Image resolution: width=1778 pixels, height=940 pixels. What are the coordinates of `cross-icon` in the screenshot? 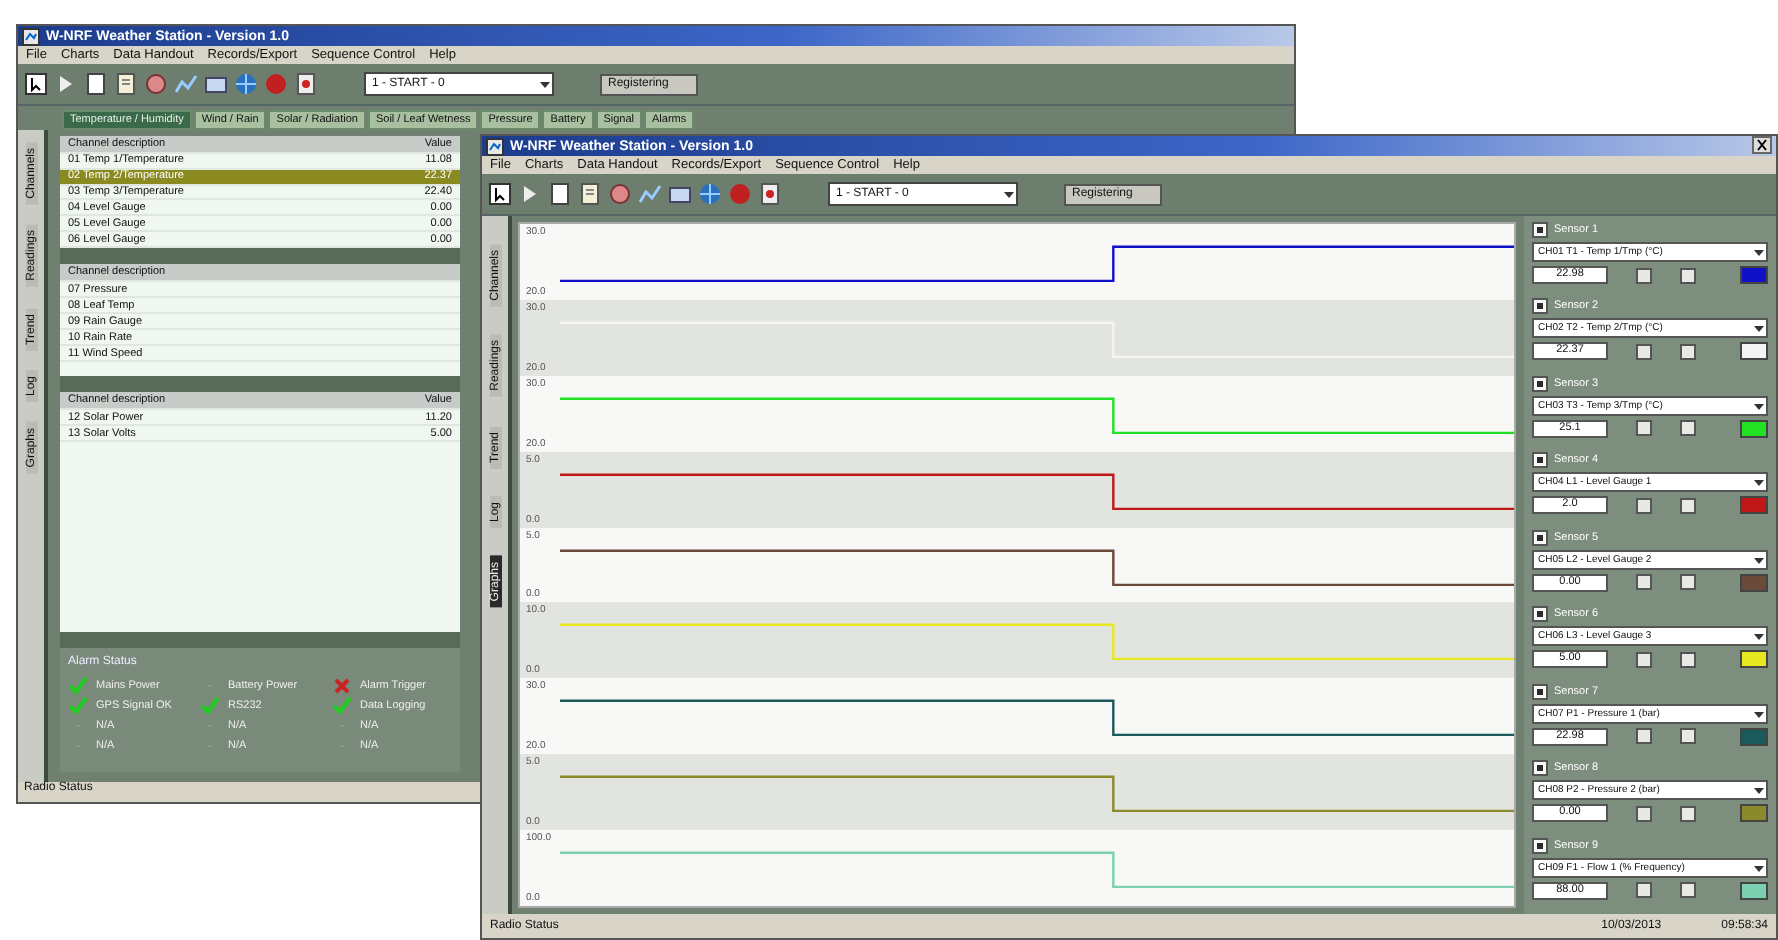 It's located at (342, 685).